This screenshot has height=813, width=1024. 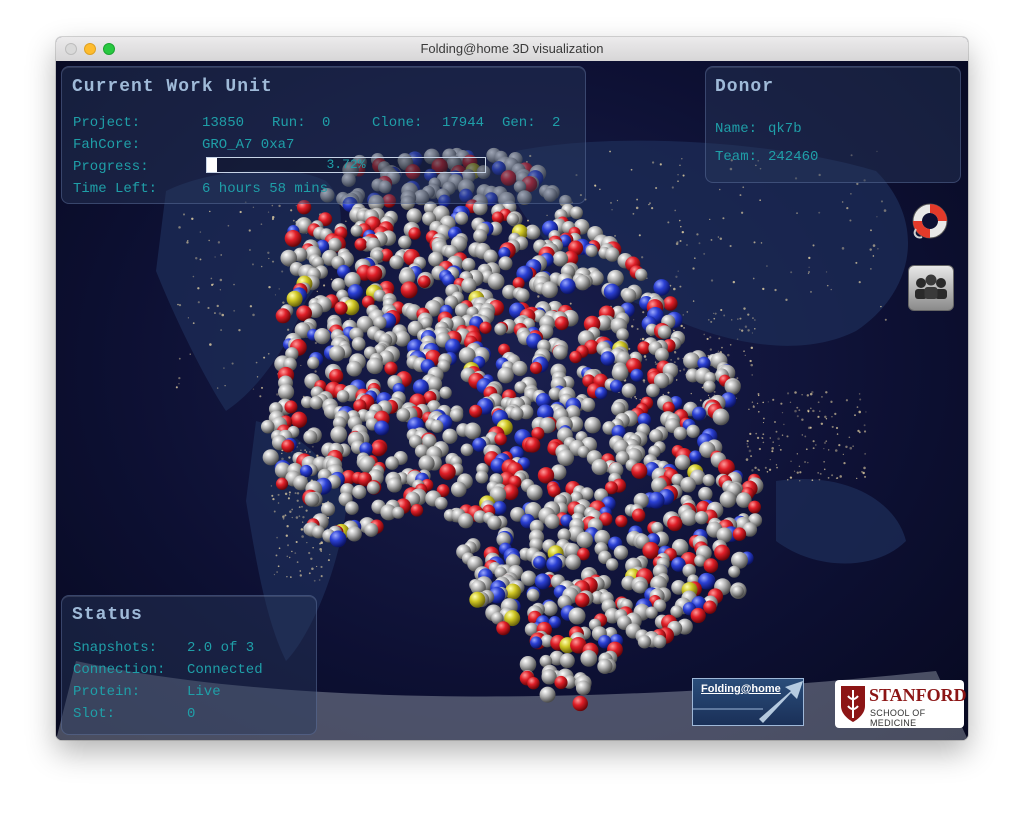 I want to click on clone-value: 17944, so click(x=463, y=123).